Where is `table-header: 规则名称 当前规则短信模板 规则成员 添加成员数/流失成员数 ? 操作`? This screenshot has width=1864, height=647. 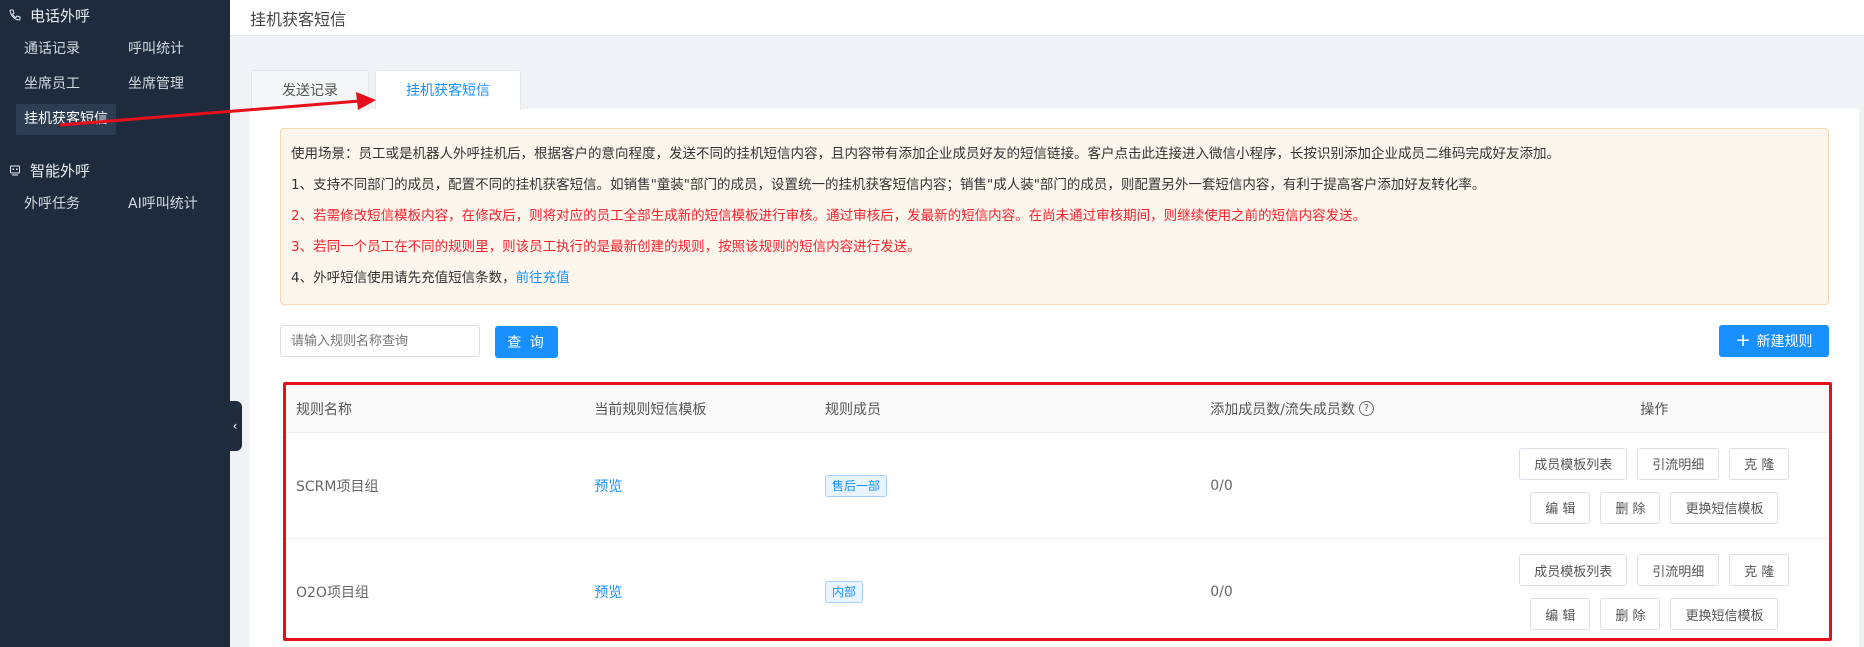
table-header: 规则名称 当前规则短信模板 规则成员 添加成员数/流失成员数 ? 操作 is located at coordinates (1057, 409).